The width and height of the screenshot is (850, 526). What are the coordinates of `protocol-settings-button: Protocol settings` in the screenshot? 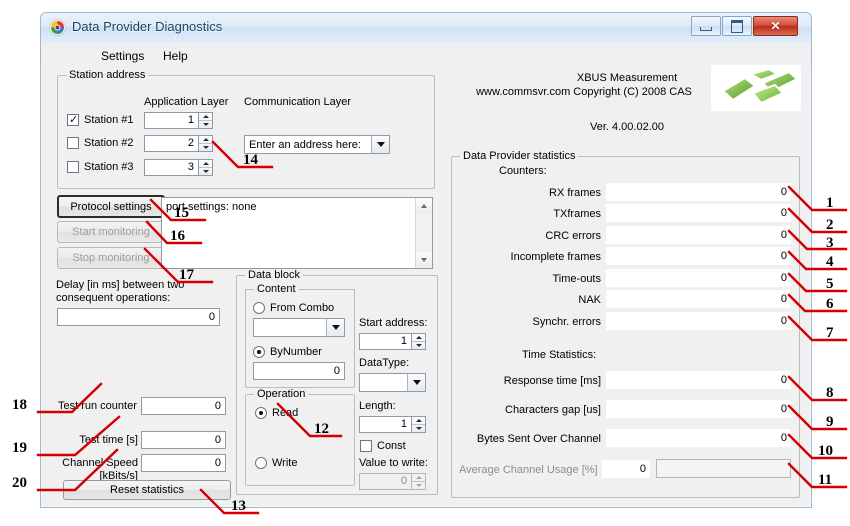 It's located at (111, 206).